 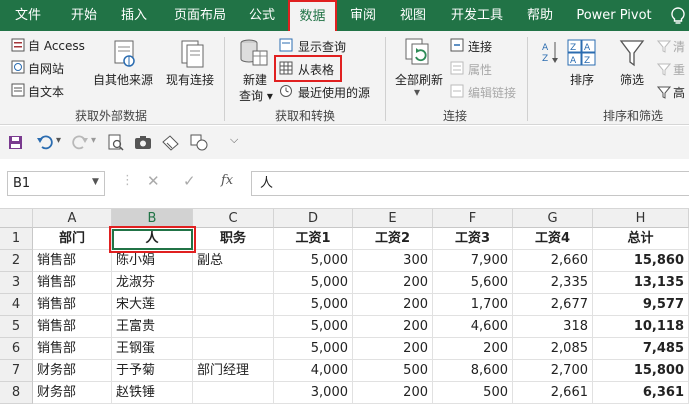 I want to click on table-cell: 300, so click(x=393, y=261).